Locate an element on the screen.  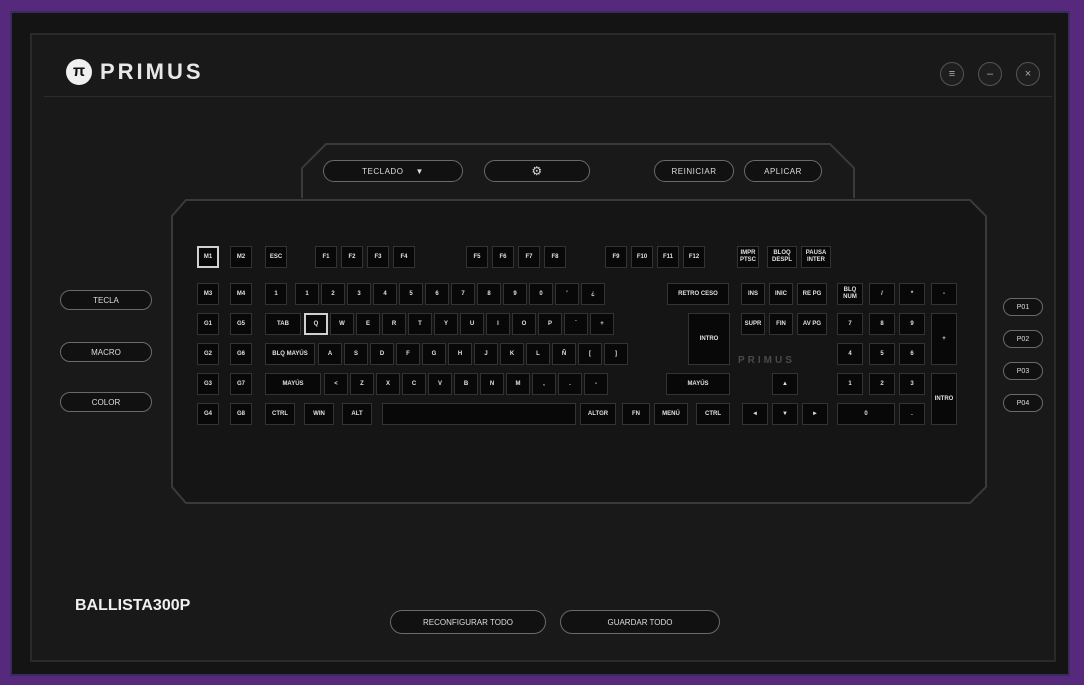
key-esc: ESC is located at coordinates (276, 257).